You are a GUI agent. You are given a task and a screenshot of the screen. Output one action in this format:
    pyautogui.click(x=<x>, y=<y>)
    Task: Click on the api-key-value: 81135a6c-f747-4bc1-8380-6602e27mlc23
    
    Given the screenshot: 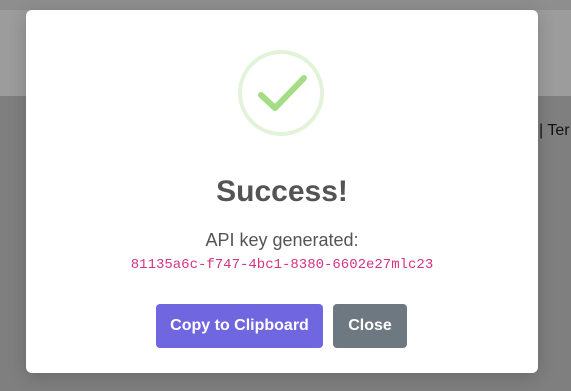 What is the action you would take?
    pyautogui.click(x=282, y=265)
    